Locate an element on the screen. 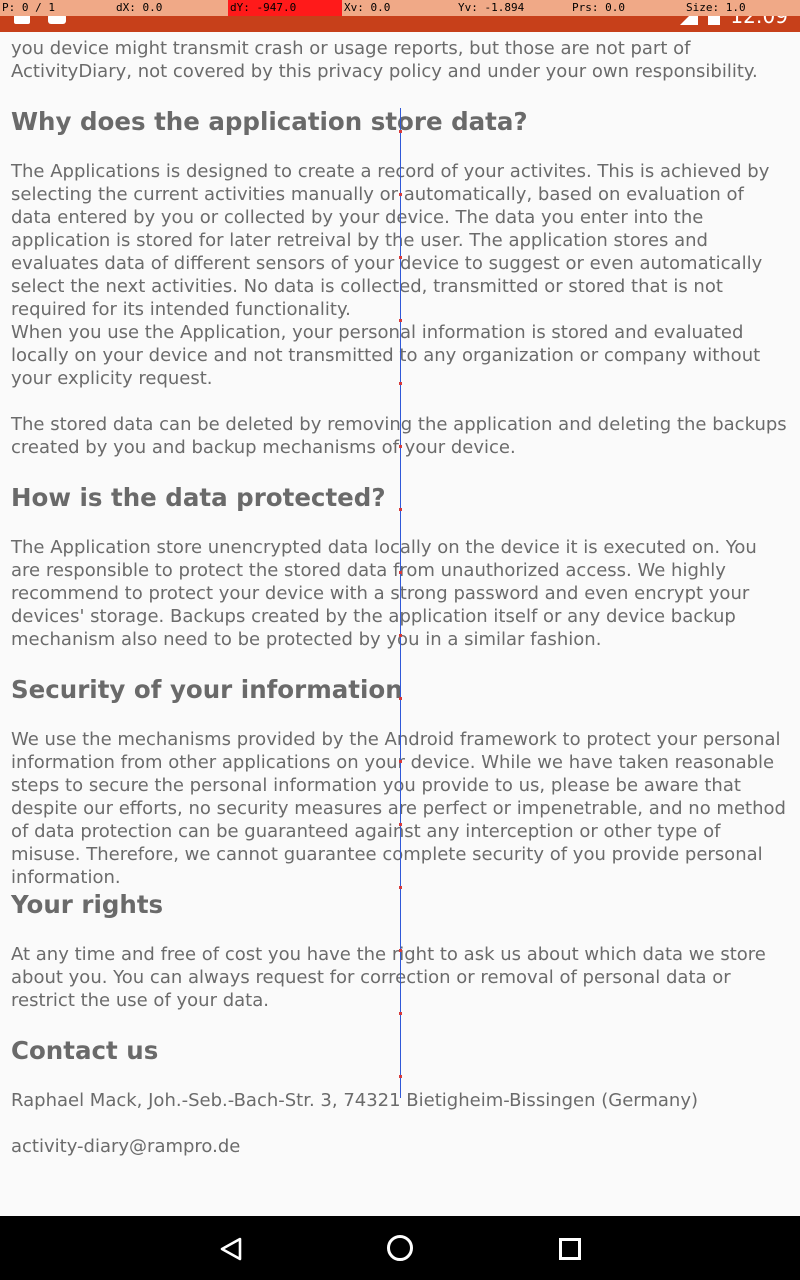 The image size is (800, 1280). section-heading-why-store: Why does the application store data? is located at coordinates (269, 121).